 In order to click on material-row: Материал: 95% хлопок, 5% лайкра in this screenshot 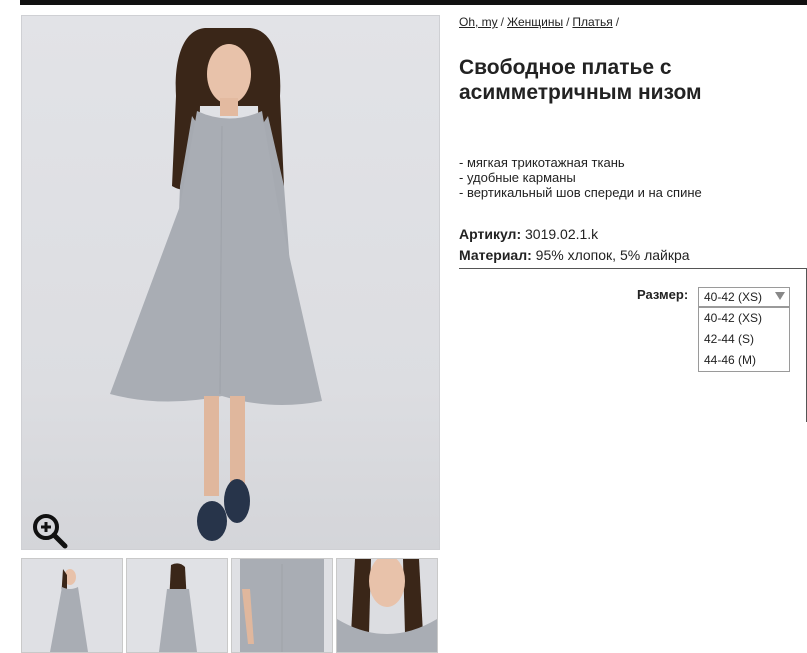, I will do `click(574, 255)`.